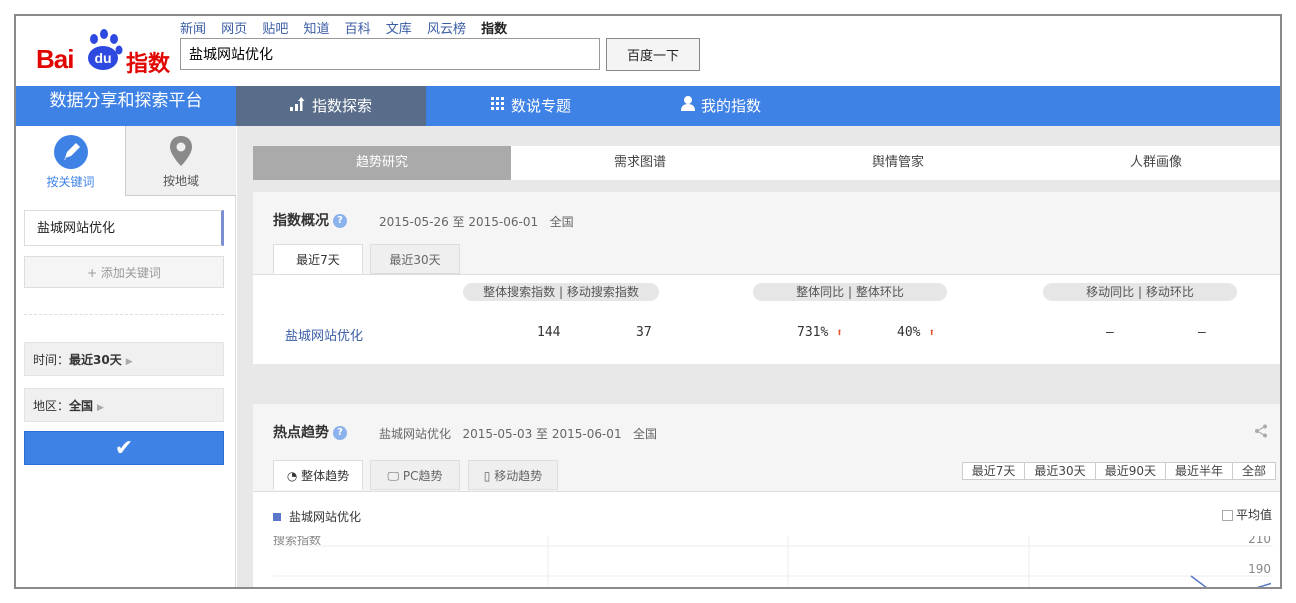 The width and height of the screenshot is (1296, 603). What do you see at coordinates (124, 448) in the screenshot?
I see `confirm-button: ✔` at bounding box center [124, 448].